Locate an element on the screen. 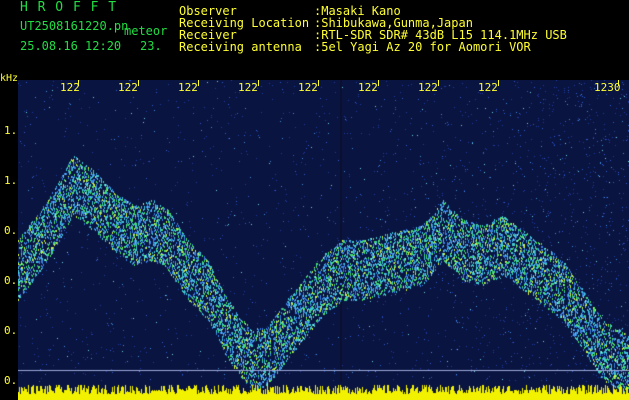 The image size is (629, 400). antenna-label: Receiving antenna is located at coordinates (240, 47).